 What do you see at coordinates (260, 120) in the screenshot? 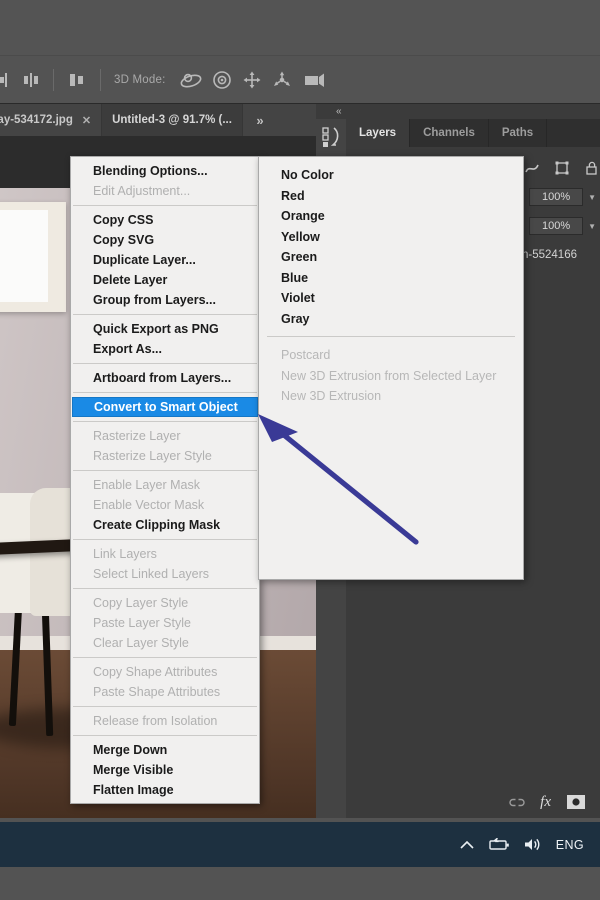
I see `tab-overflow-button: »` at bounding box center [260, 120].